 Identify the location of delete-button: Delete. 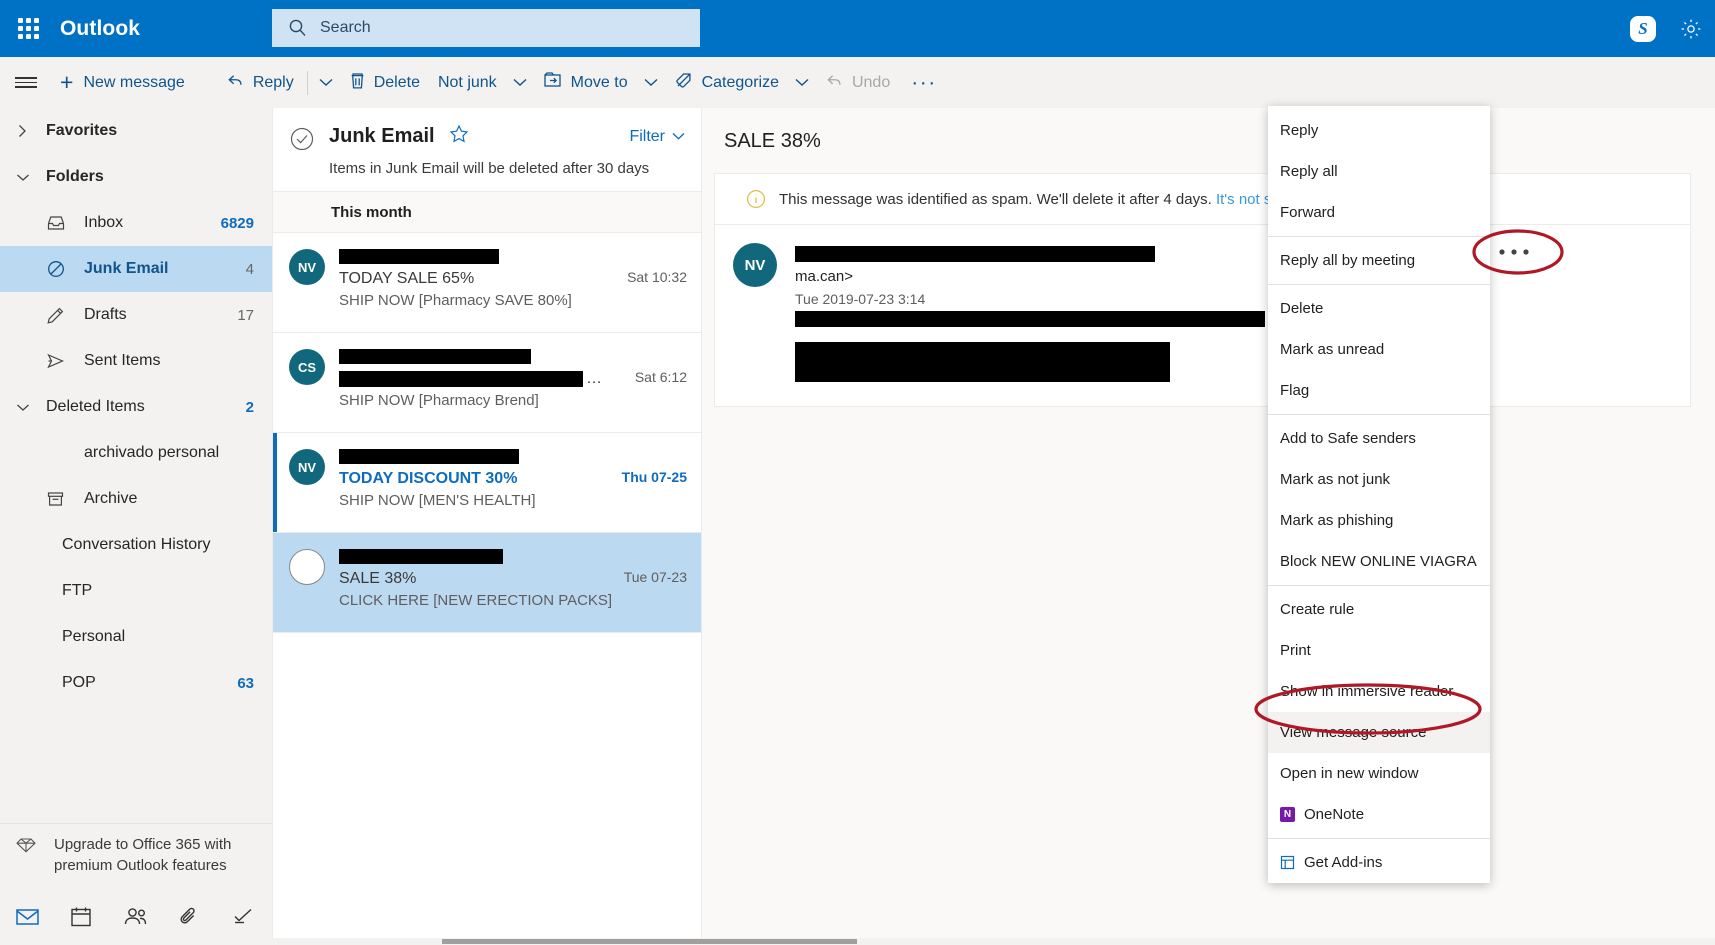
(384, 82).